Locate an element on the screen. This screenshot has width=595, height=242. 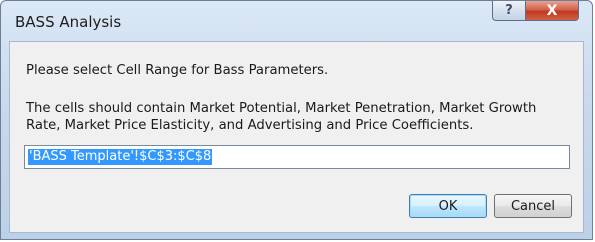
cell-range-input: 'BASS Template'!$C$3:$C$8 is located at coordinates (297, 157).